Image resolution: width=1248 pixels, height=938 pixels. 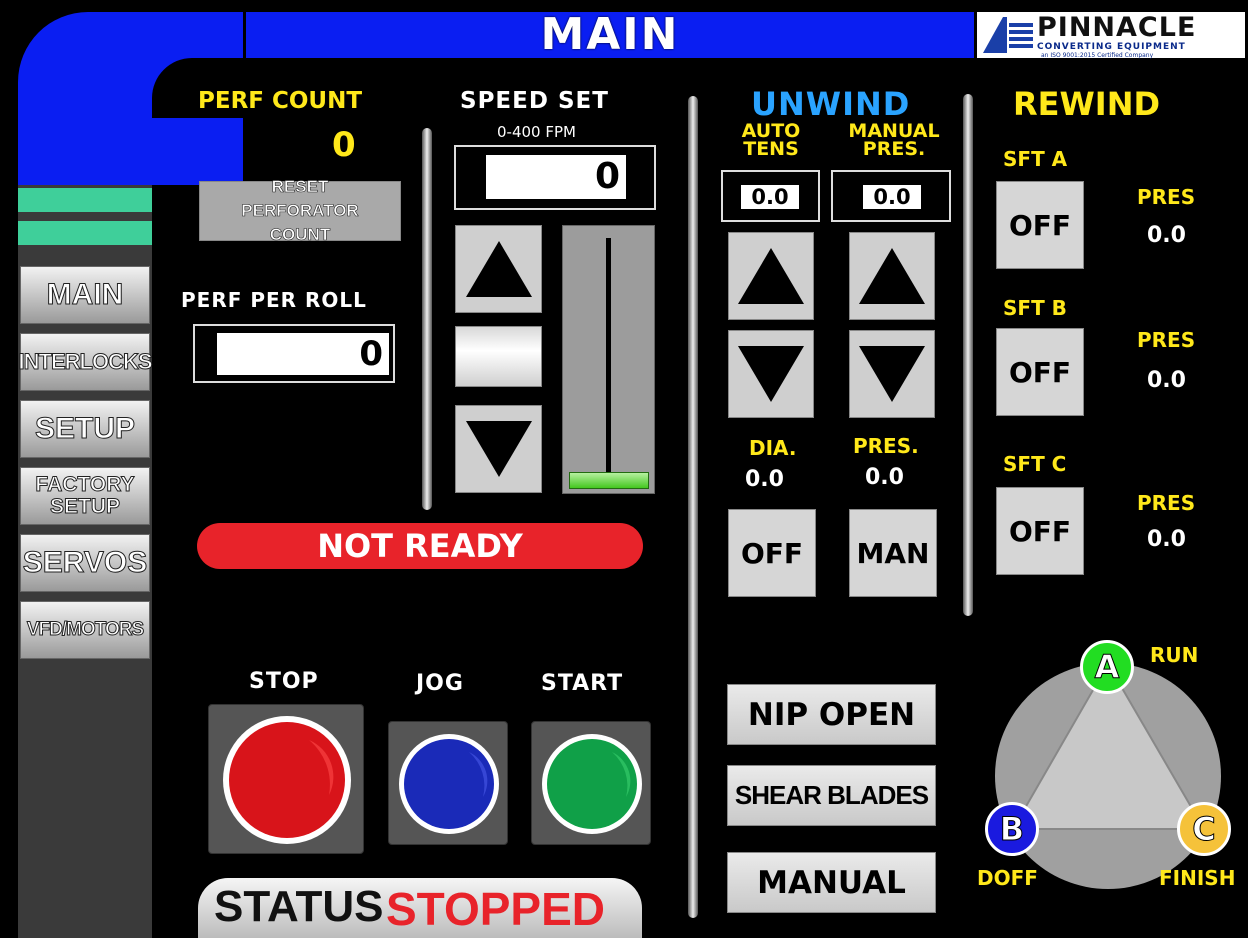 I want to click on slider-handle, so click(x=609, y=480).